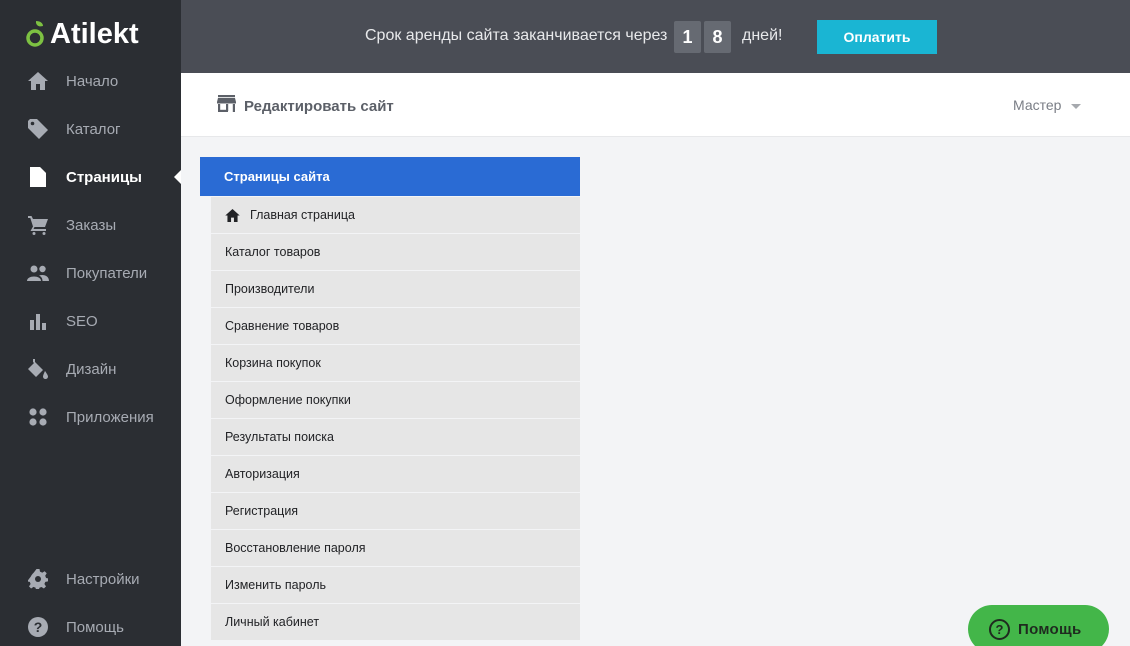  What do you see at coordinates (95, 627) in the screenshot?
I see `sidebar-item-label: Помощь` at bounding box center [95, 627].